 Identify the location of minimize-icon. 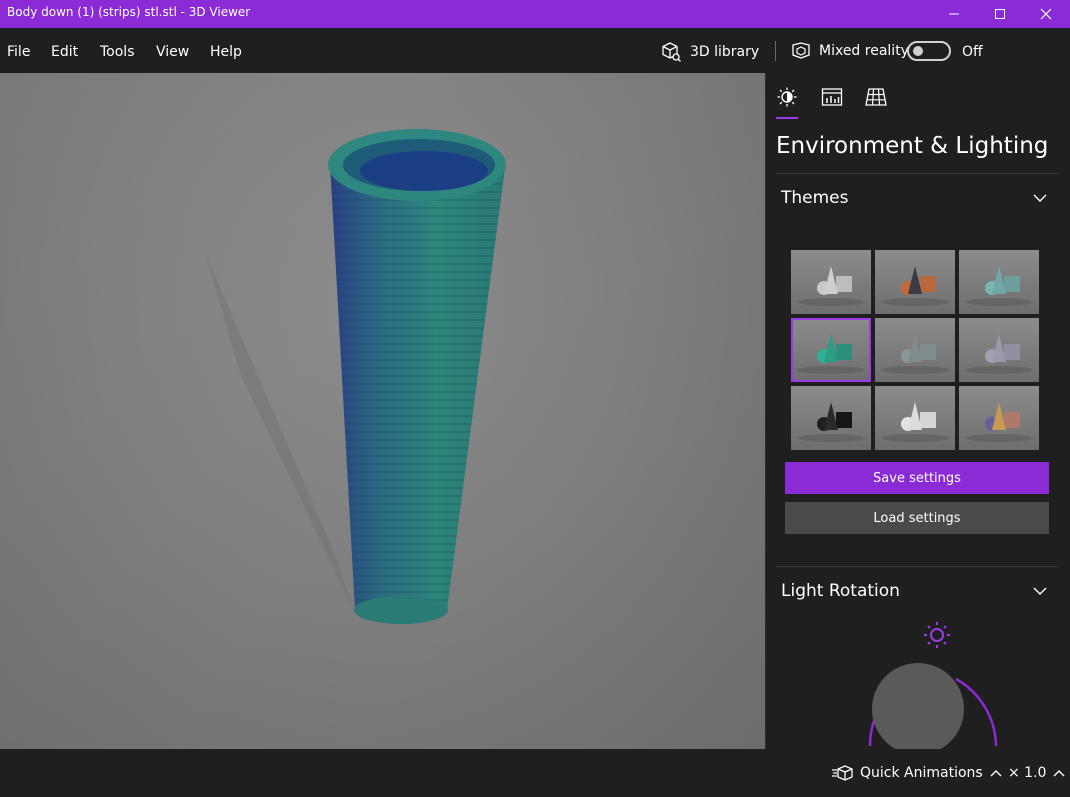
(954, 14).